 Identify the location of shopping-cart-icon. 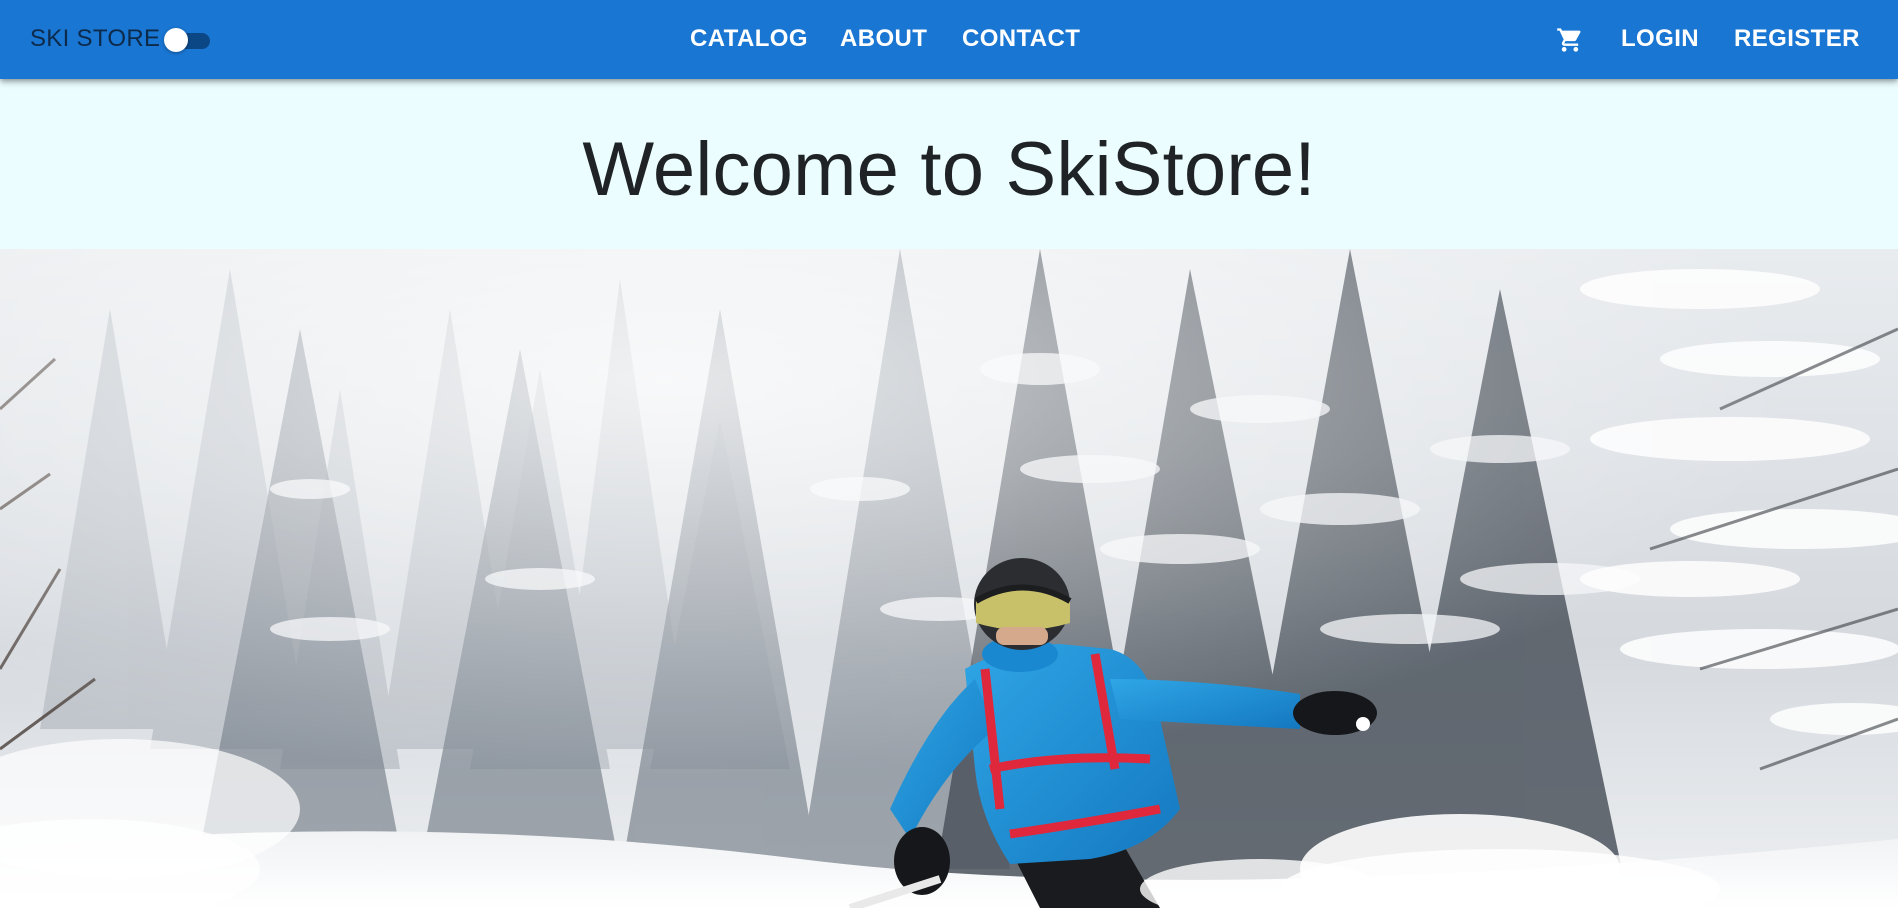
(1570, 40).